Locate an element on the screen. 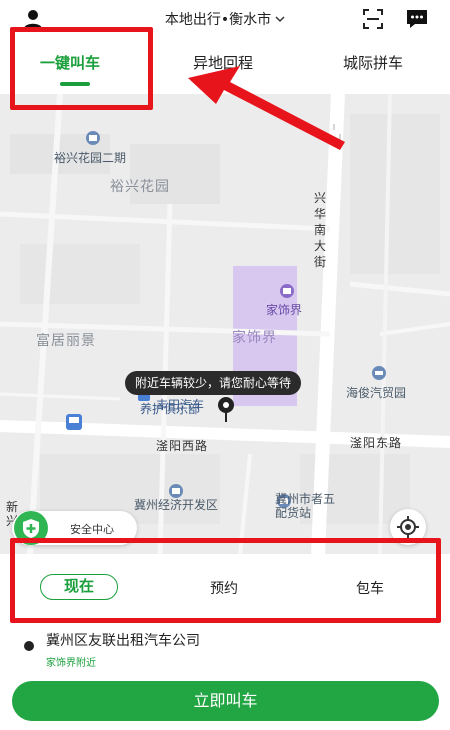  city-label: 本地出行•衡水市 is located at coordinates (218, 20).